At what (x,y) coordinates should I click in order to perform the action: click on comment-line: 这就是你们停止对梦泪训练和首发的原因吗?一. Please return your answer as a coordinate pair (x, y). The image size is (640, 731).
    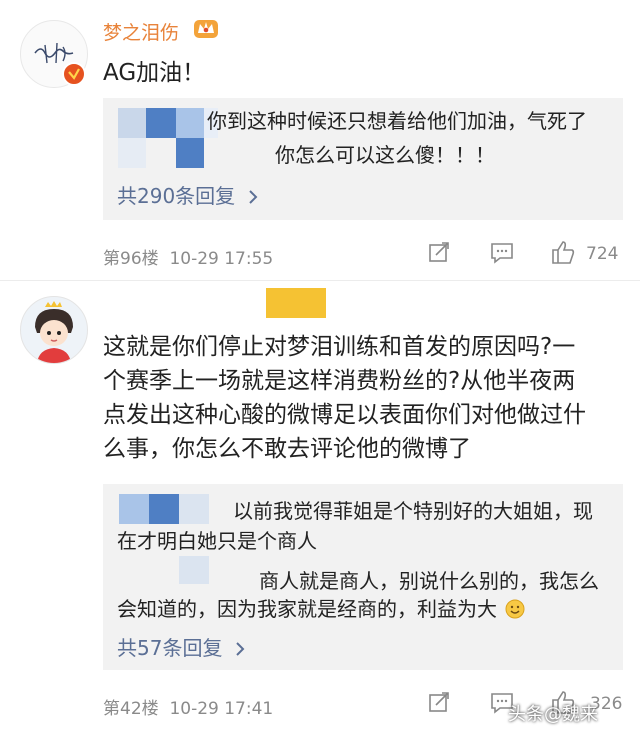
    Looking at the image, I should click on (339, 347).